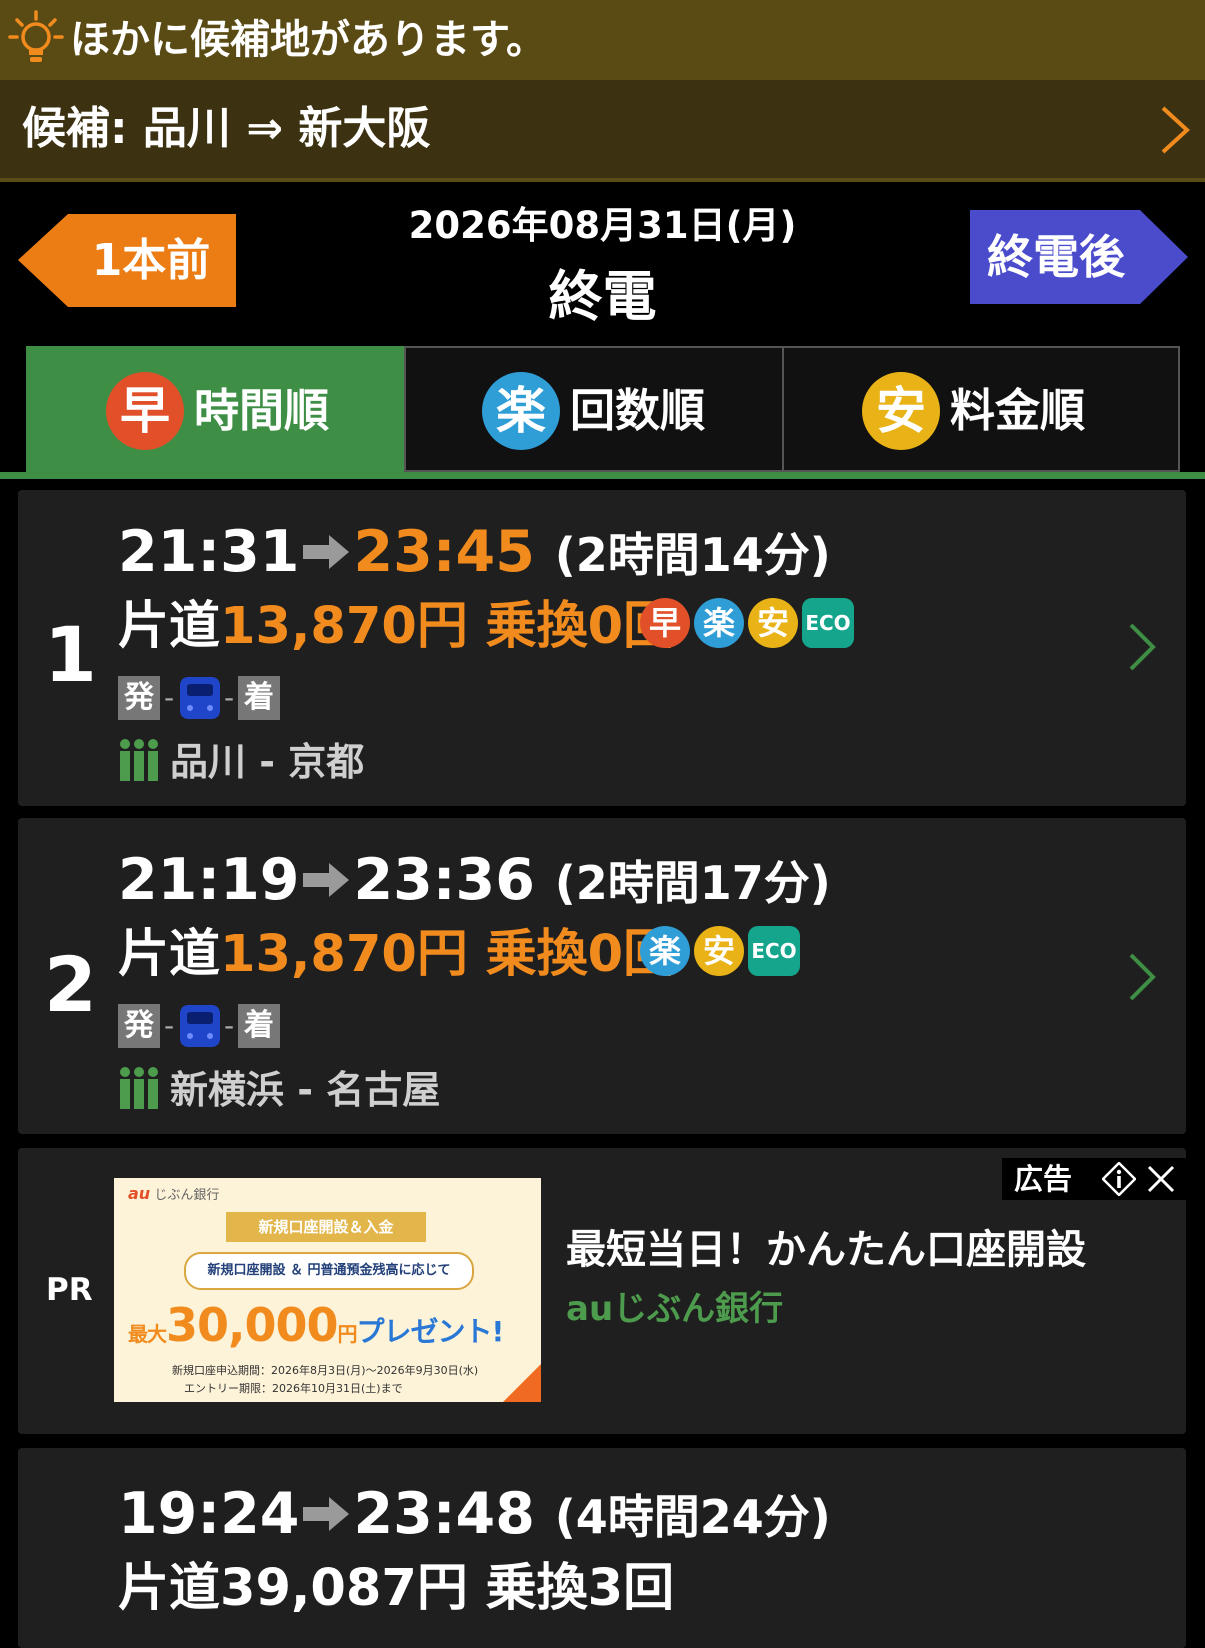 The height and width of the screenshot is (1648, 1205). I want to click on tab-label: 料金順, so click(1018, 410).